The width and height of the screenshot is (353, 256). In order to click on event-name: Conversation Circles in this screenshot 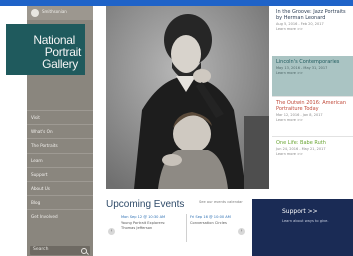, I will do `click(208, 222)`.